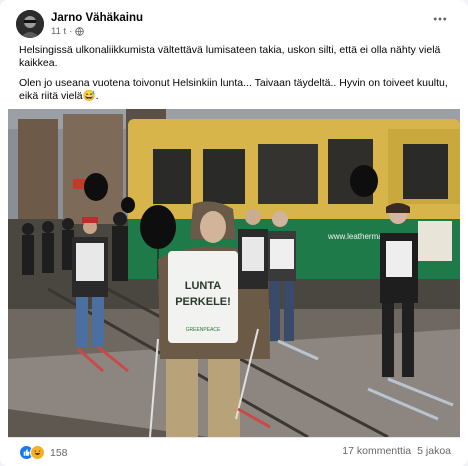 Image resolution: width=468 pixels, height=466 pixels. Describe the element at coordinates (234, 452) in the screenshot. I see `post-footer: 158 17 kommenttia 5 jakoa` at that location.